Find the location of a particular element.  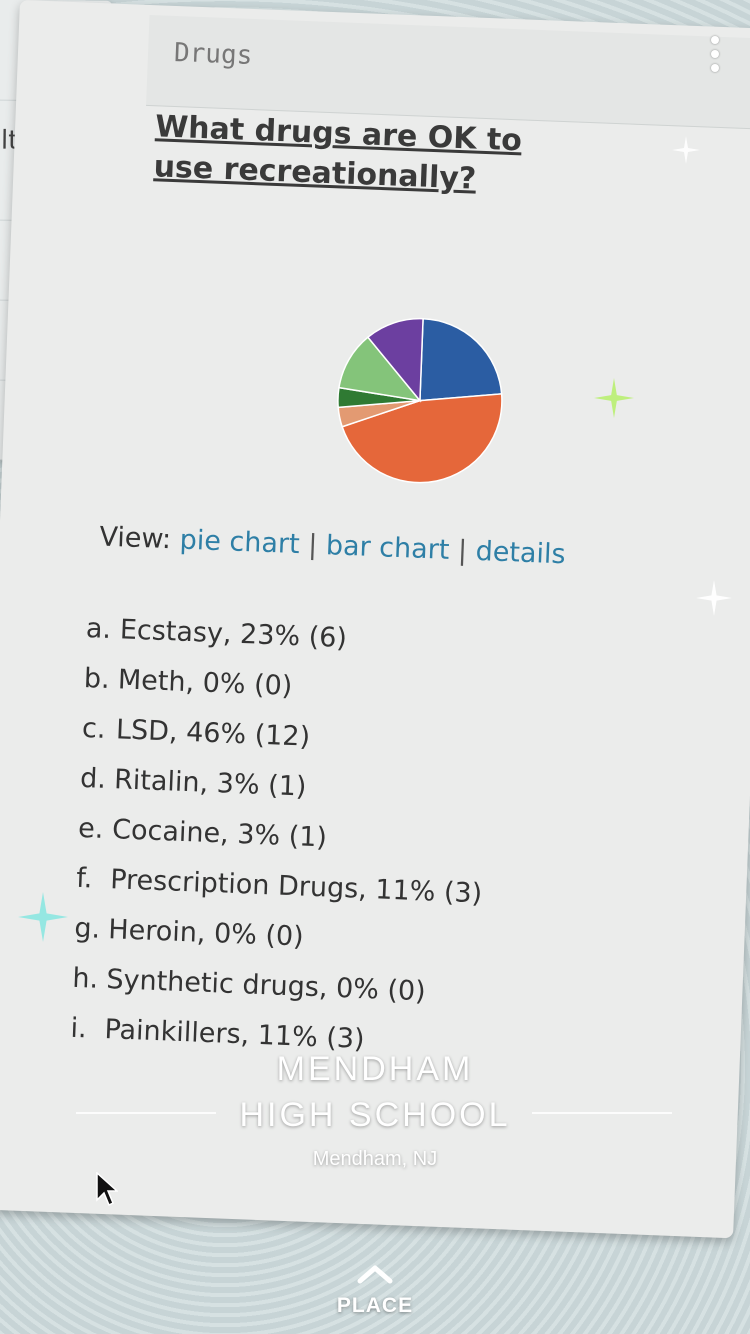

mouse-pointer-icon is located at coordinates (107, 1189).